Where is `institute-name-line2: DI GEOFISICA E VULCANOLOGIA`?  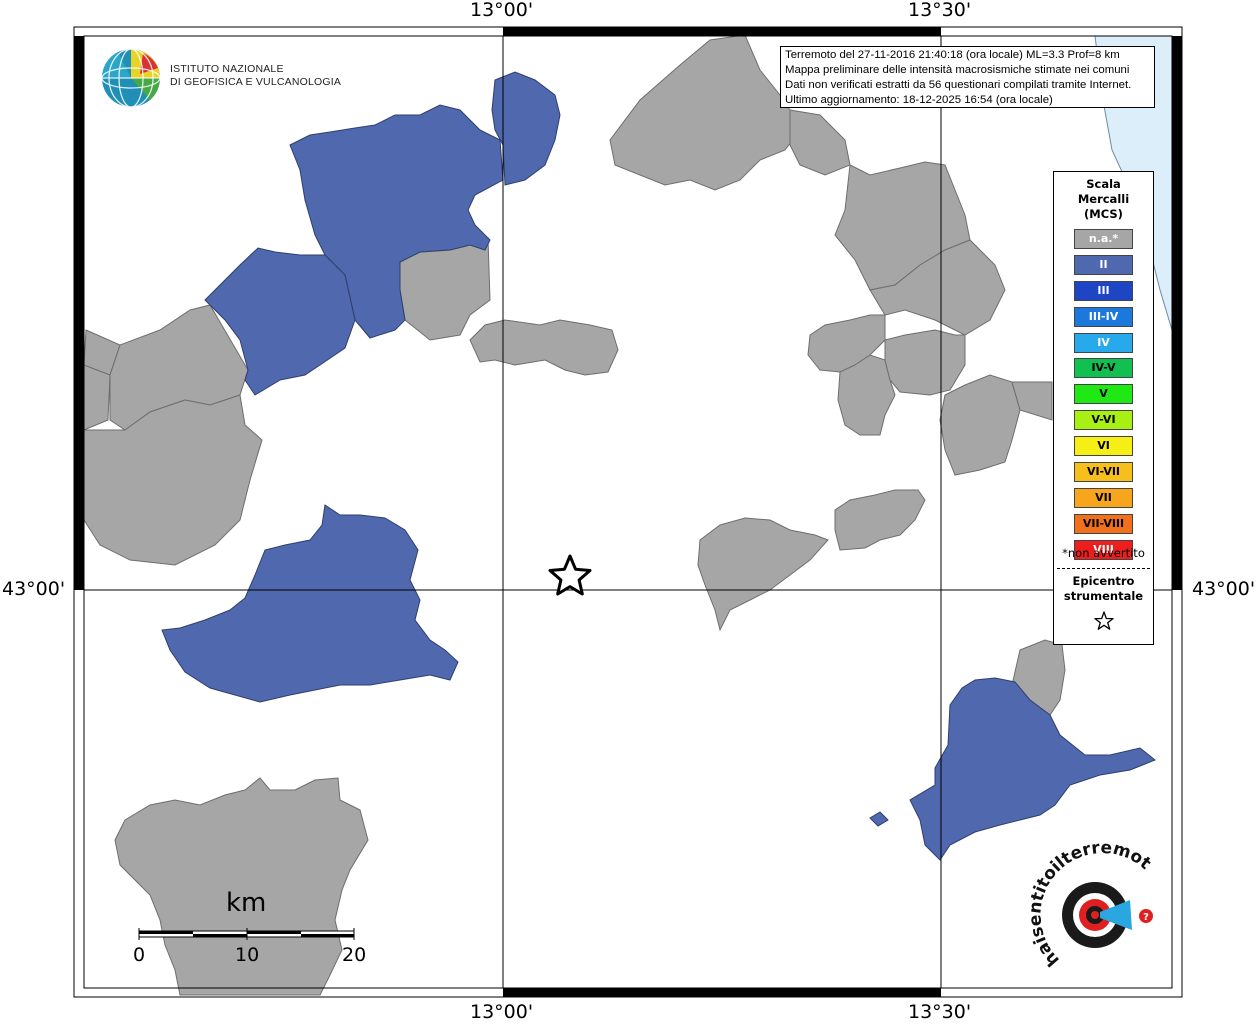
institute-name-line2: DI GEOFISICA E VULCANOLOGIA is located at coordinates (256, 82).